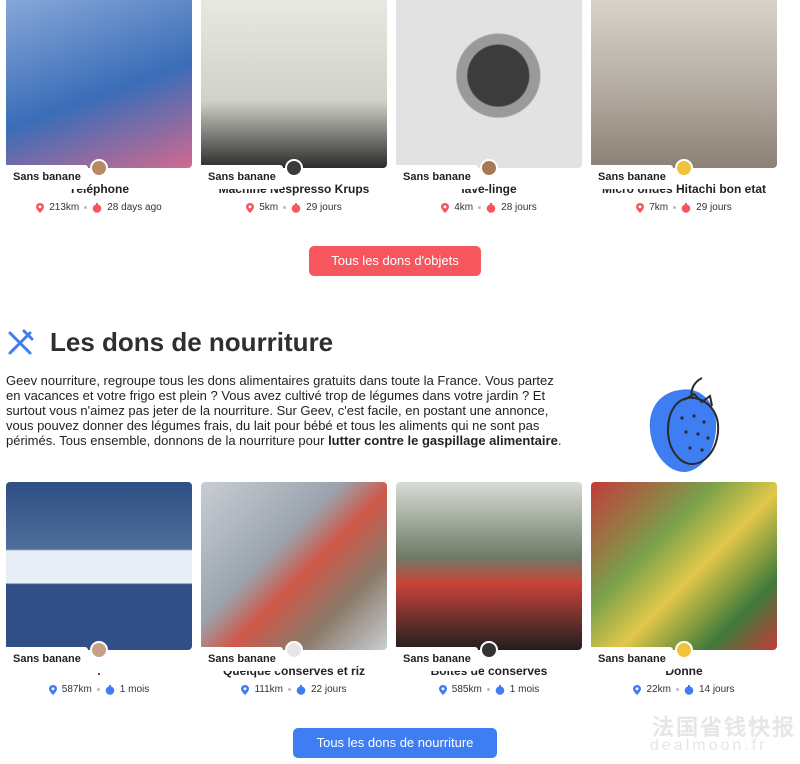 The image size is (800, 764). I want to click on object-meta: 7km 29 jours, so click(684, 207).